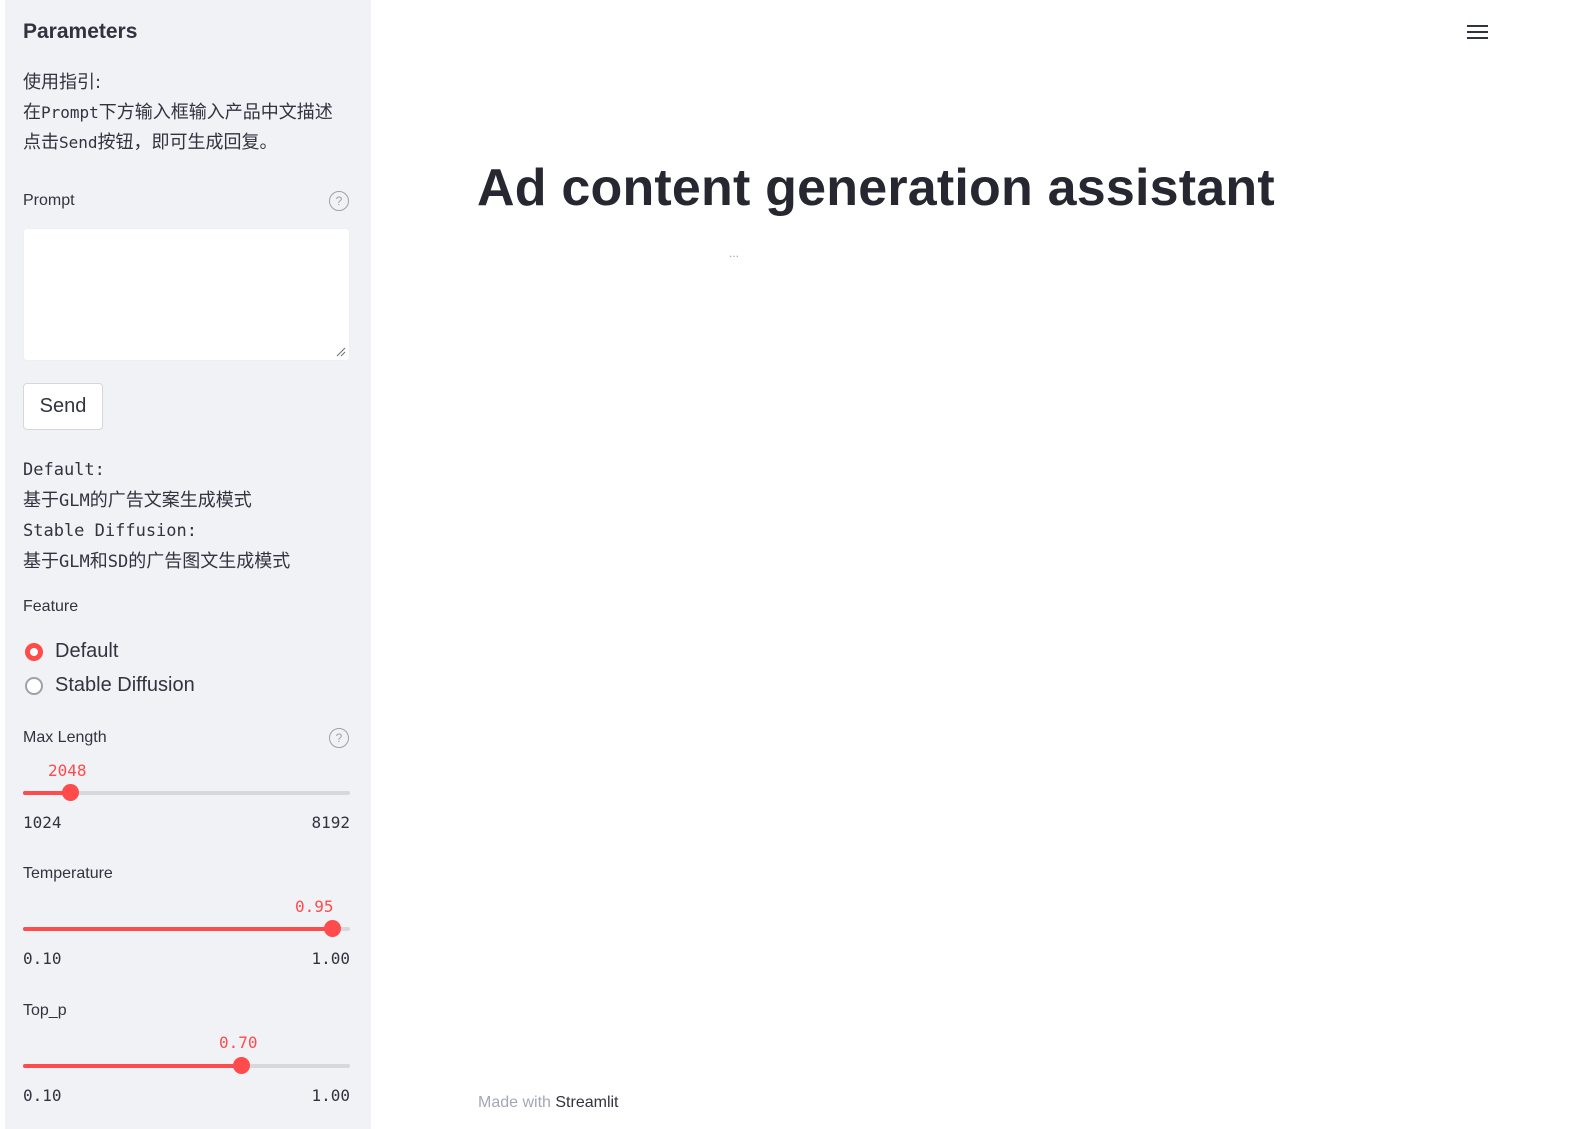  Describe the element at coordinates (330, 1095) in the screenshot. I see `top-p-max: 1.00` at that location.